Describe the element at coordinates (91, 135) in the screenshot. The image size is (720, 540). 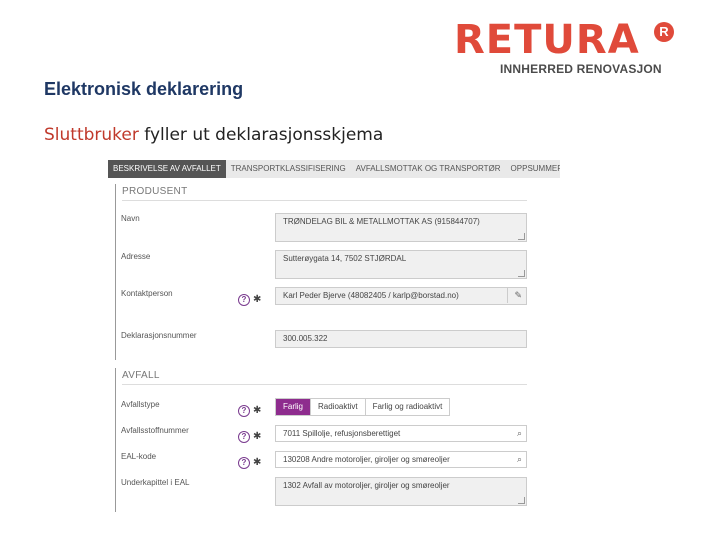
I see `subtitle-accent: Sluttbruker` at that location.